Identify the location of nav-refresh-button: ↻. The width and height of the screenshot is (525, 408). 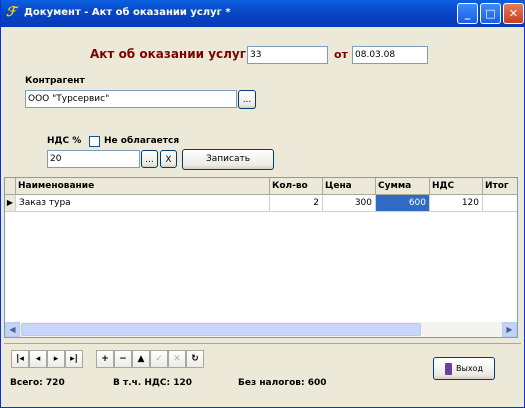
(195, 359).